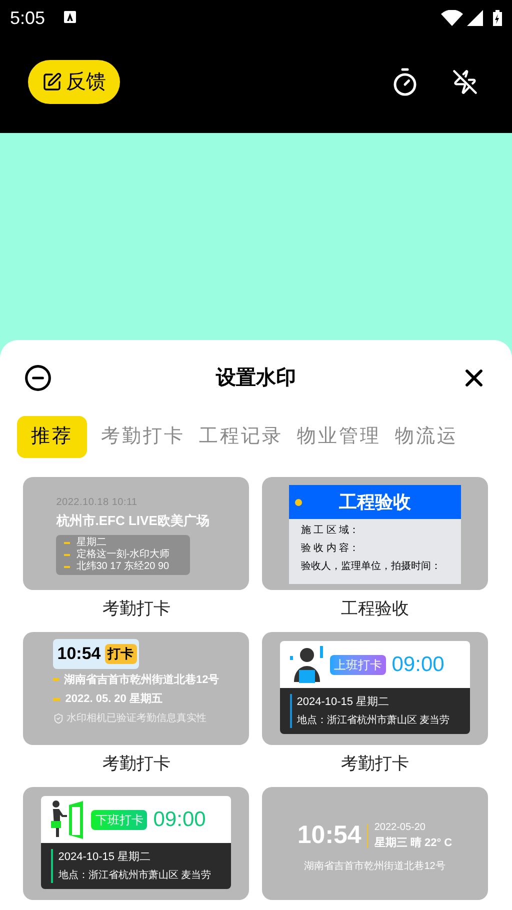  Describe the element at coordinates (74, 82) in the screenshot. I see `feedback-button: 反馈` at that location.